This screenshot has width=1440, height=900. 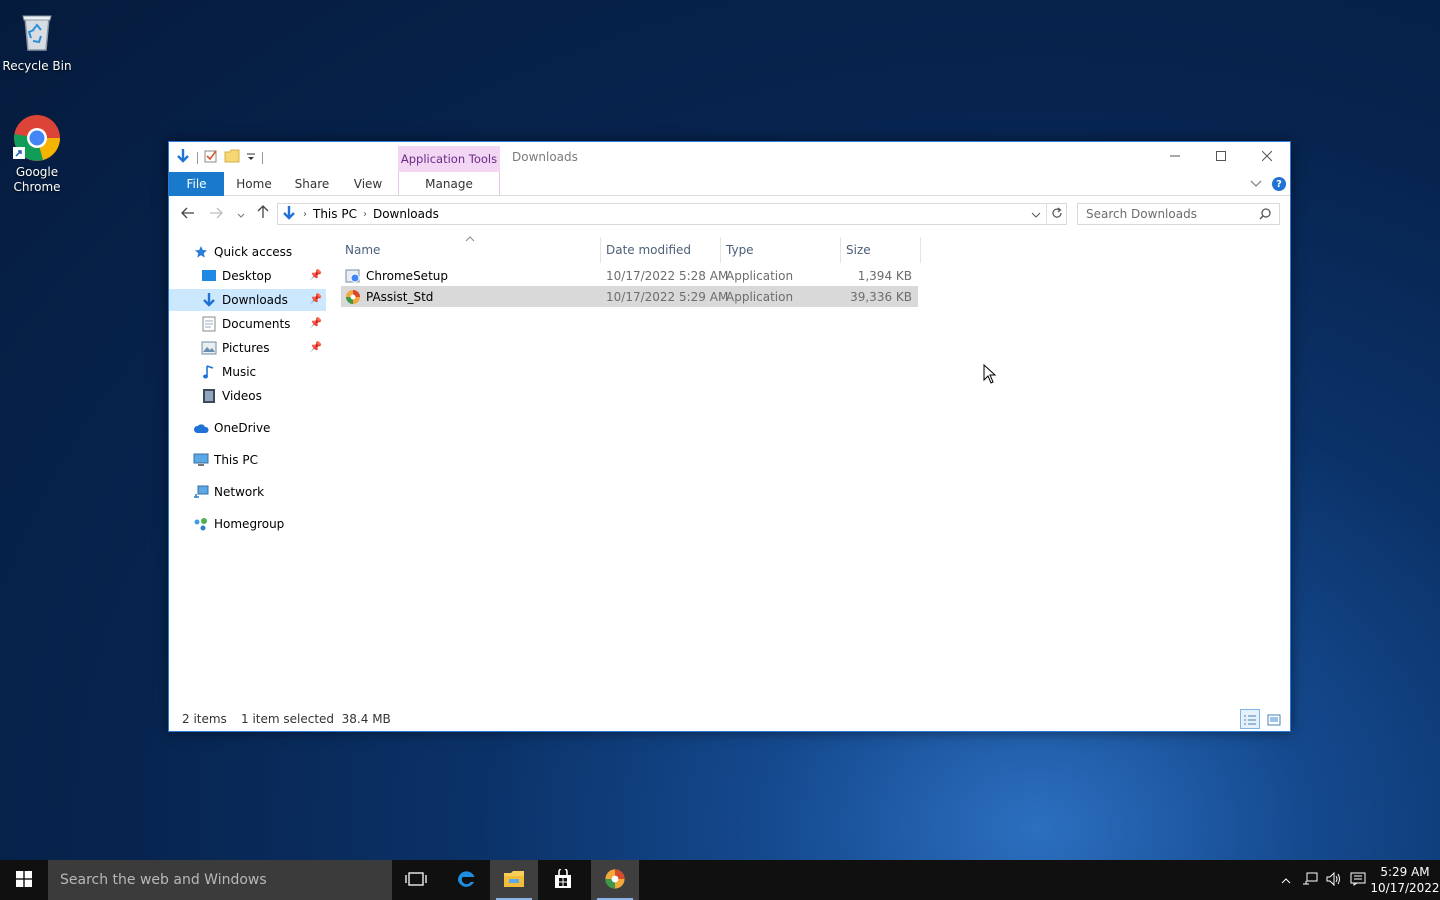 I want to click on chevron-down-icon, so click(x=1036, y=214).